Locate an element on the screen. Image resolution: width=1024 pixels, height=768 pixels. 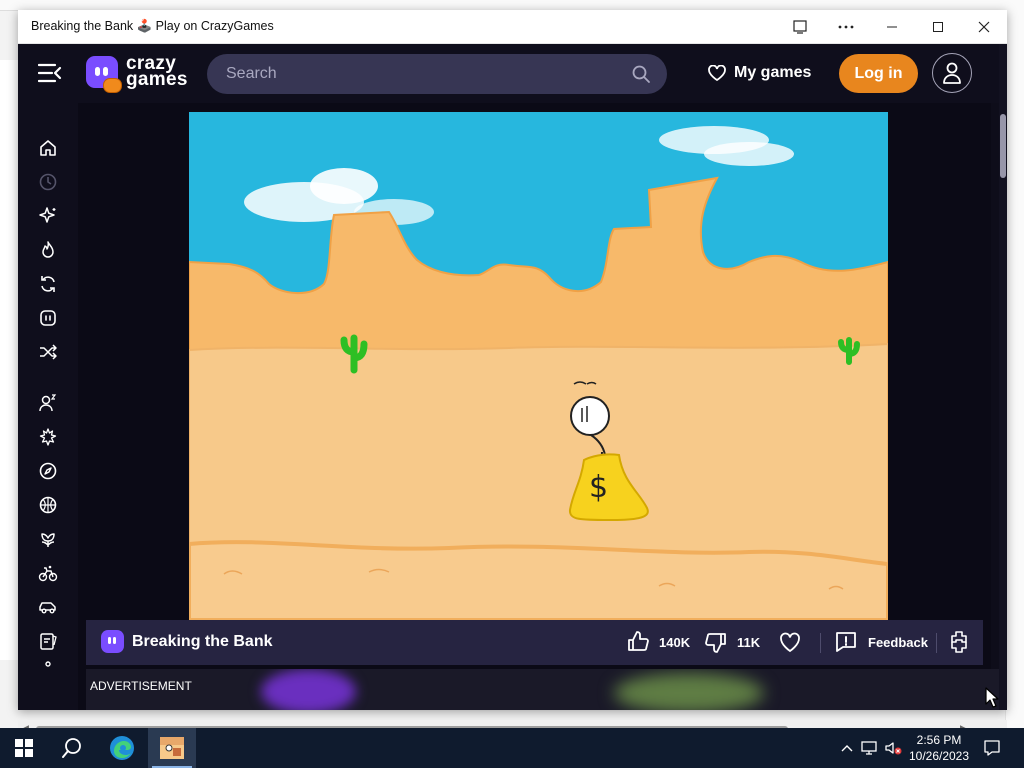
bike-icon is located at coordinates (48, 573).